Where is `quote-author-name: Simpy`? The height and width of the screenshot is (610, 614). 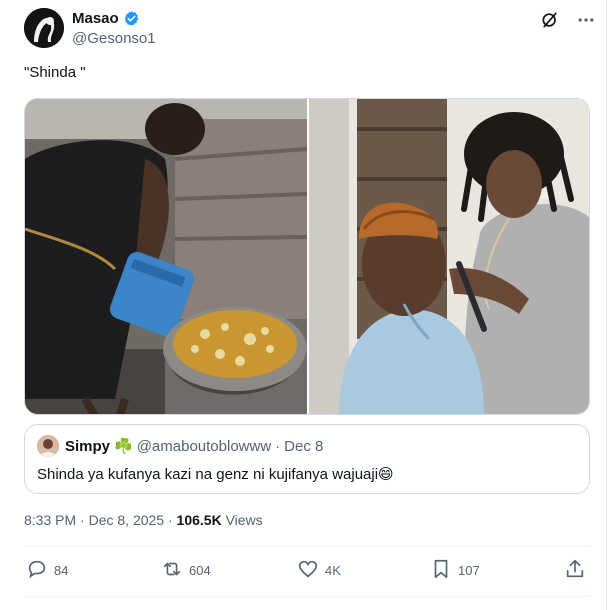 quote-author-name: Simpy is located at coordinates (87, 446).